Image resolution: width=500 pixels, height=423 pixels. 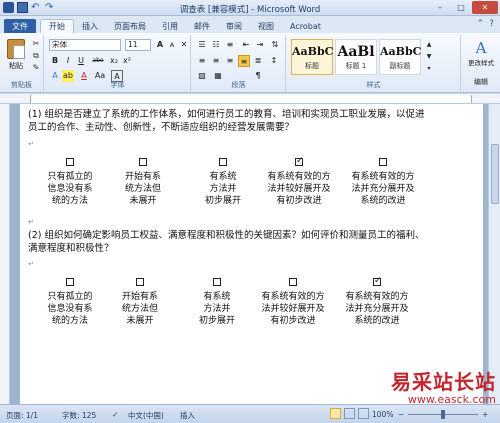 What do you see at coordinates (250, 413) in the screenshot?
I see `status-bar: 页面: 1/1 字数: 125 ✓ 中文(中国) 插入 100% − +` at bounding box center [250, 413].